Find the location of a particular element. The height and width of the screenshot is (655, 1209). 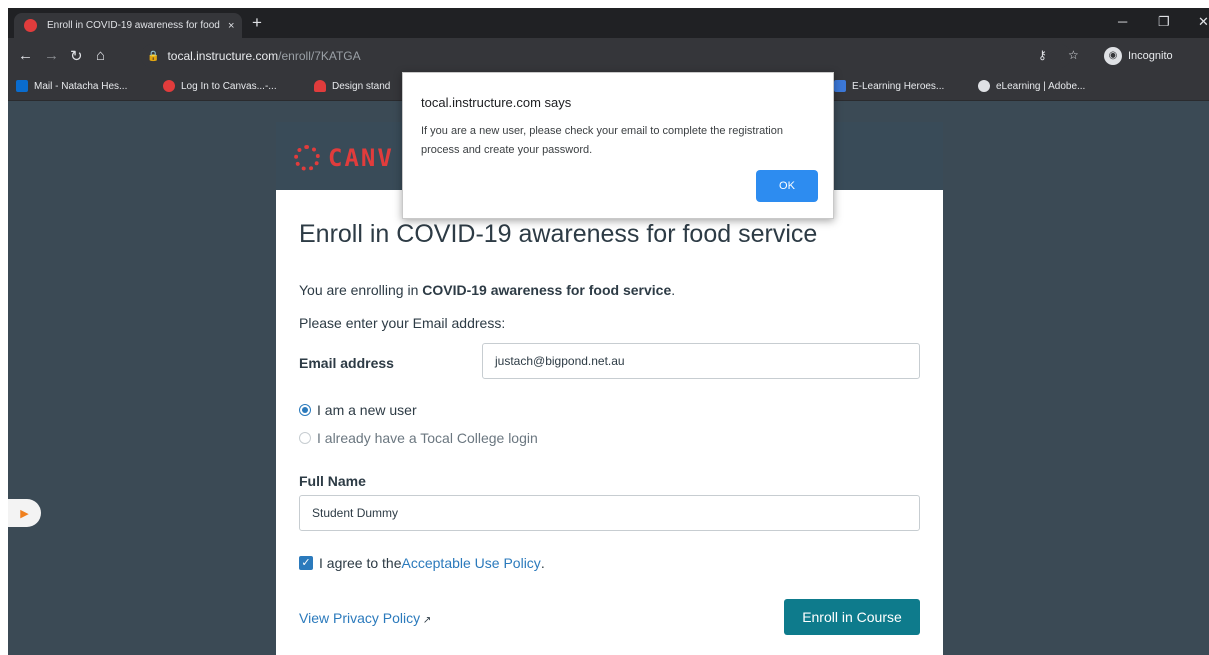

external-link-icon: ↗ is located at coordinates (426, 620).